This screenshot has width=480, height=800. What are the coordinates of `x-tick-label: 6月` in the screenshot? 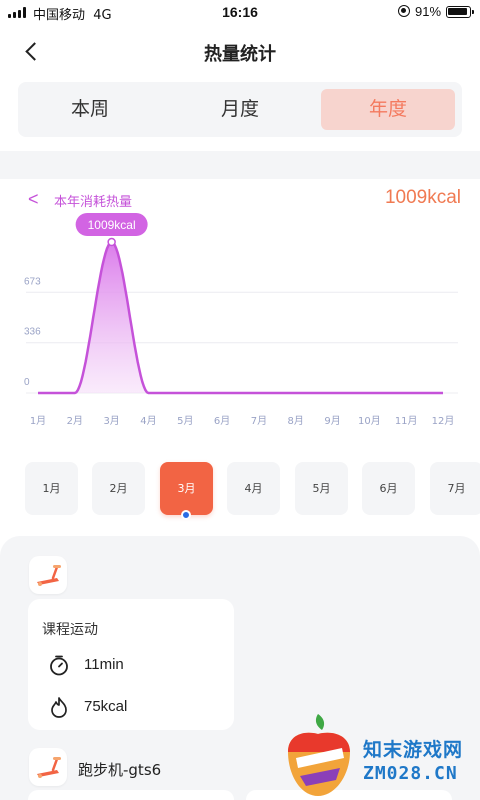 It's located at (222, 421).